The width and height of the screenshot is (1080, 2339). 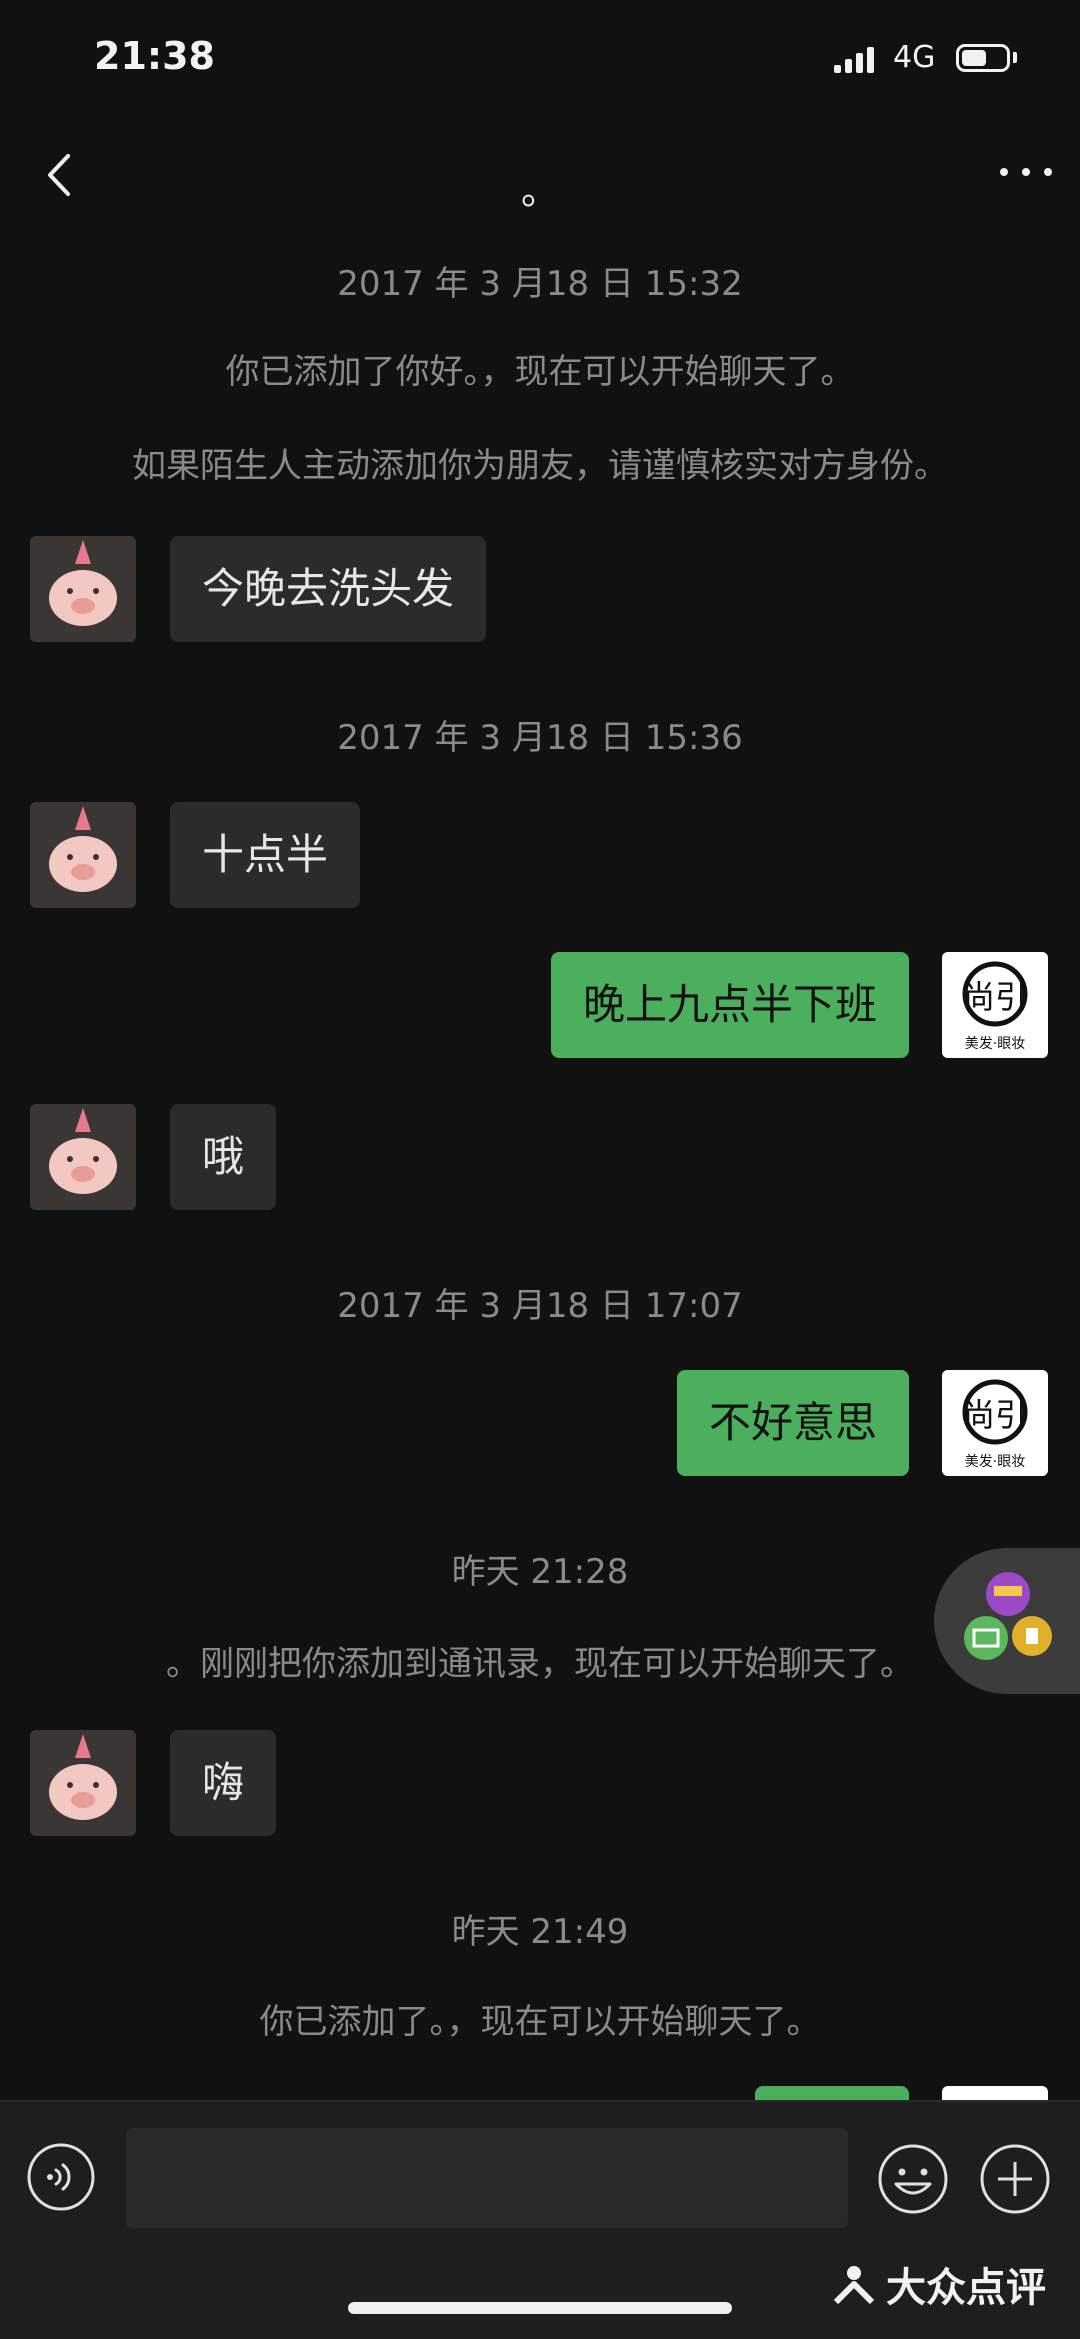 I want to click on system-message: 如果陌生人主动添加你为朋友，请谨慎核实对方身份。, so click(x=540, y=466).